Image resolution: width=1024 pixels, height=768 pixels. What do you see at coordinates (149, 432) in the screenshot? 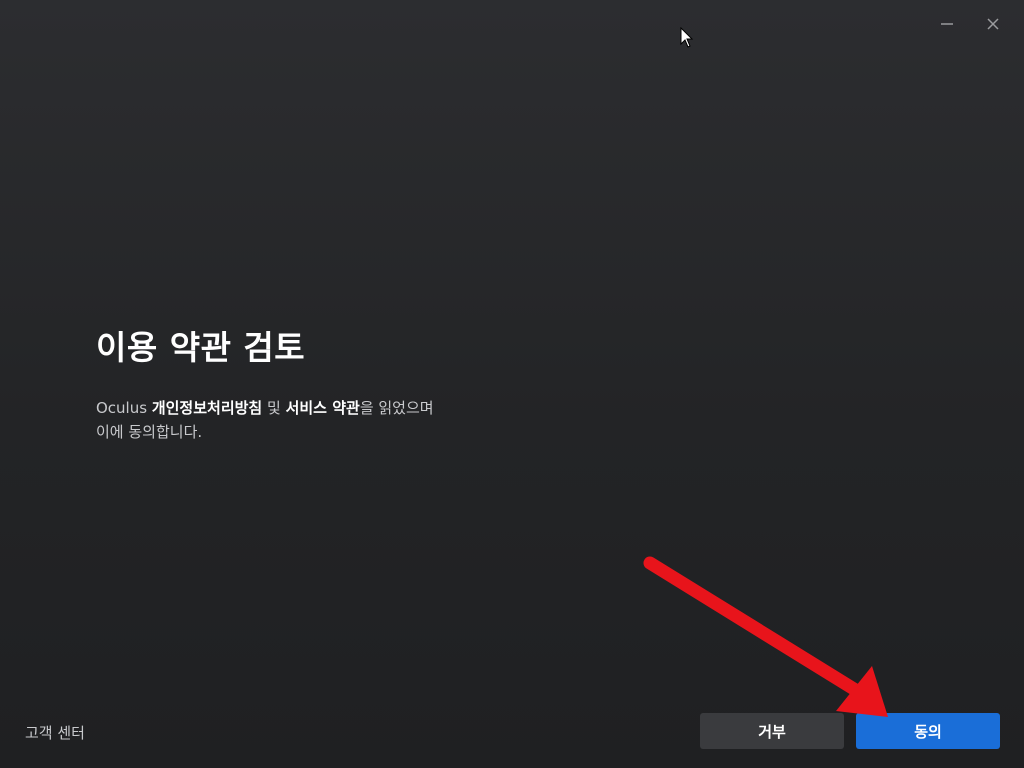
I see `desc-line-2: 이에 동의합니다.` at bounding box center [149, 432].